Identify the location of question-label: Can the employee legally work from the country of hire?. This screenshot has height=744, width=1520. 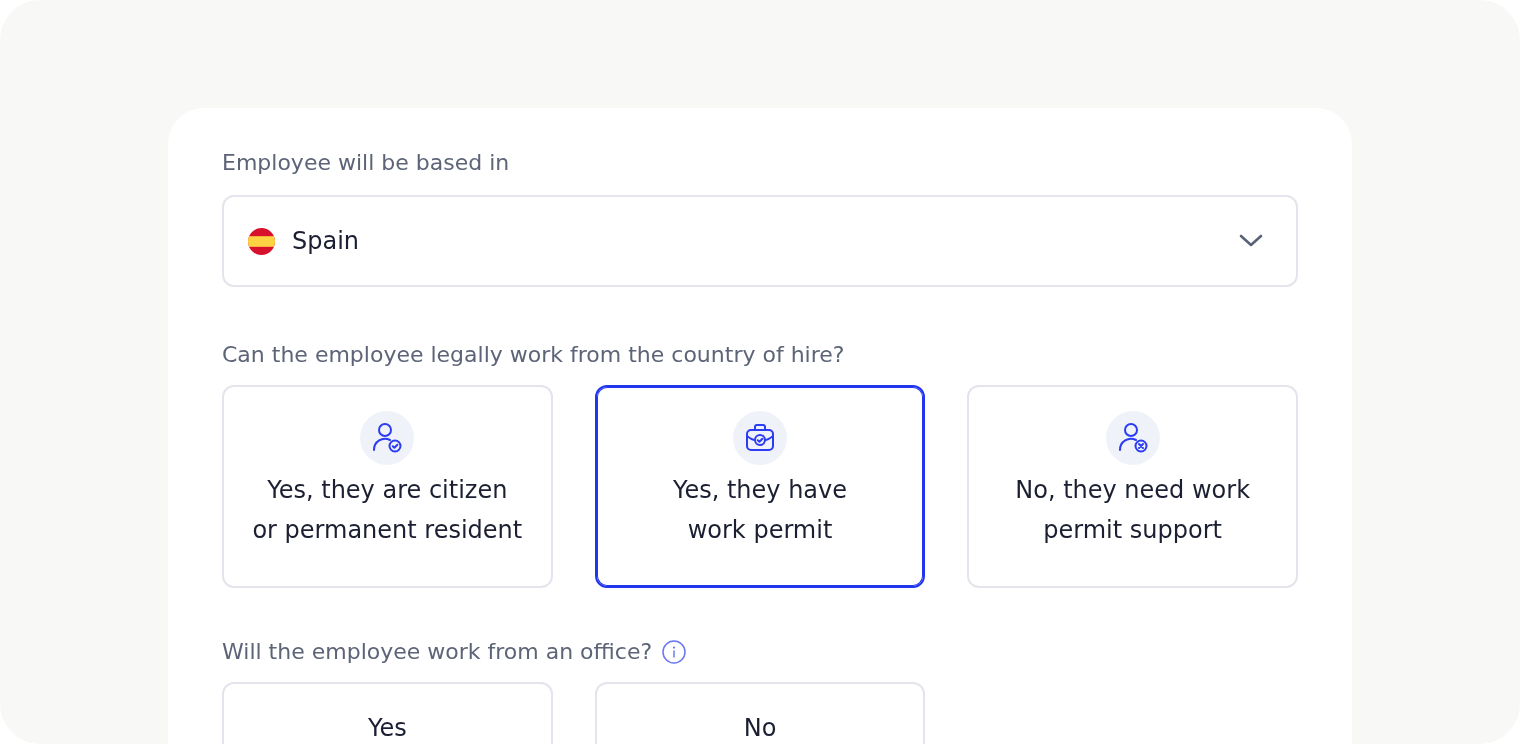
(533, 355).